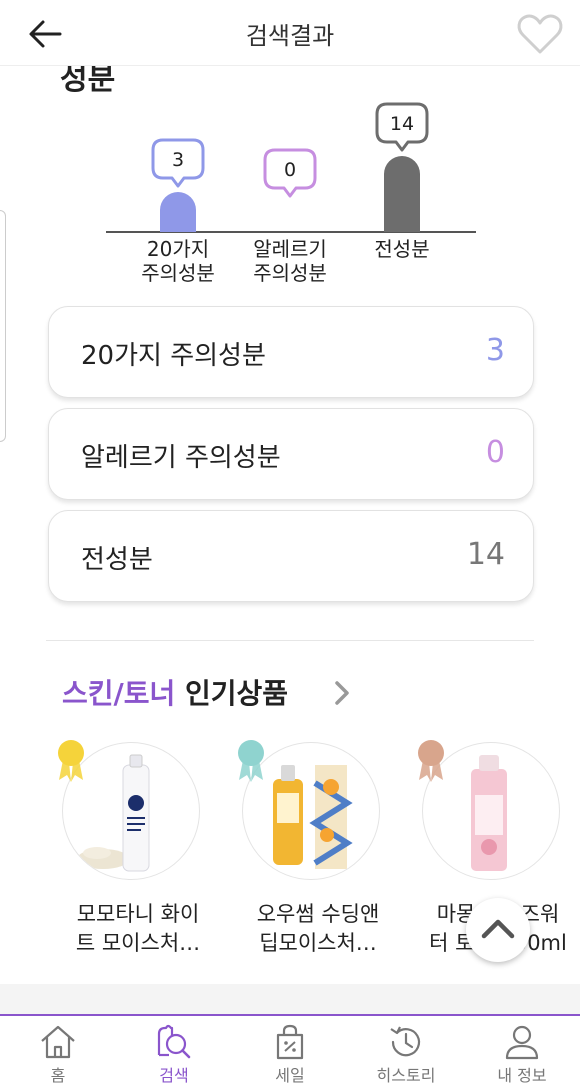 This screenshot has height=1085, width=580. Describe the element at coordinates (232, 693) in the screenshot. I see `popular-label: 인기상품` at that location.